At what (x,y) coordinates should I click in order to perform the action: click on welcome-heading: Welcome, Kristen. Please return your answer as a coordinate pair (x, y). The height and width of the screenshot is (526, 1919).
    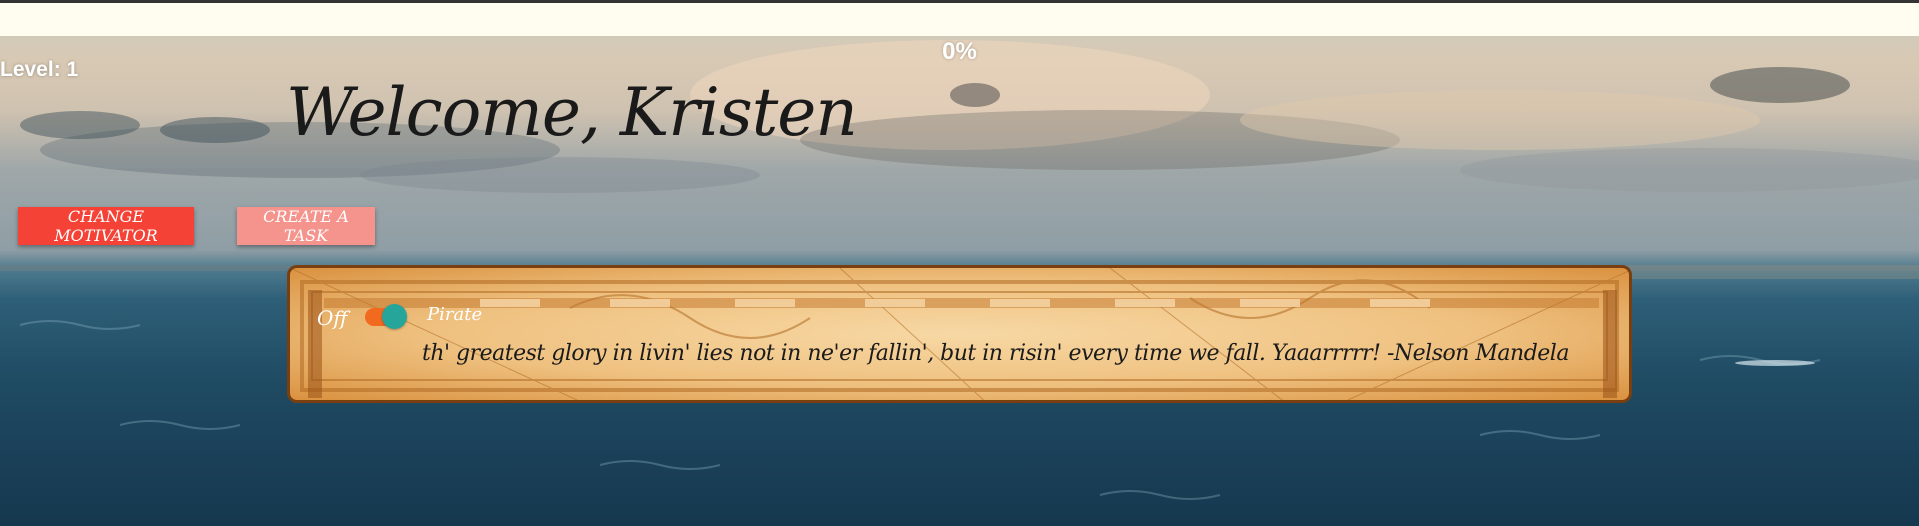
    Looking at the image, I should click on (572, 112).